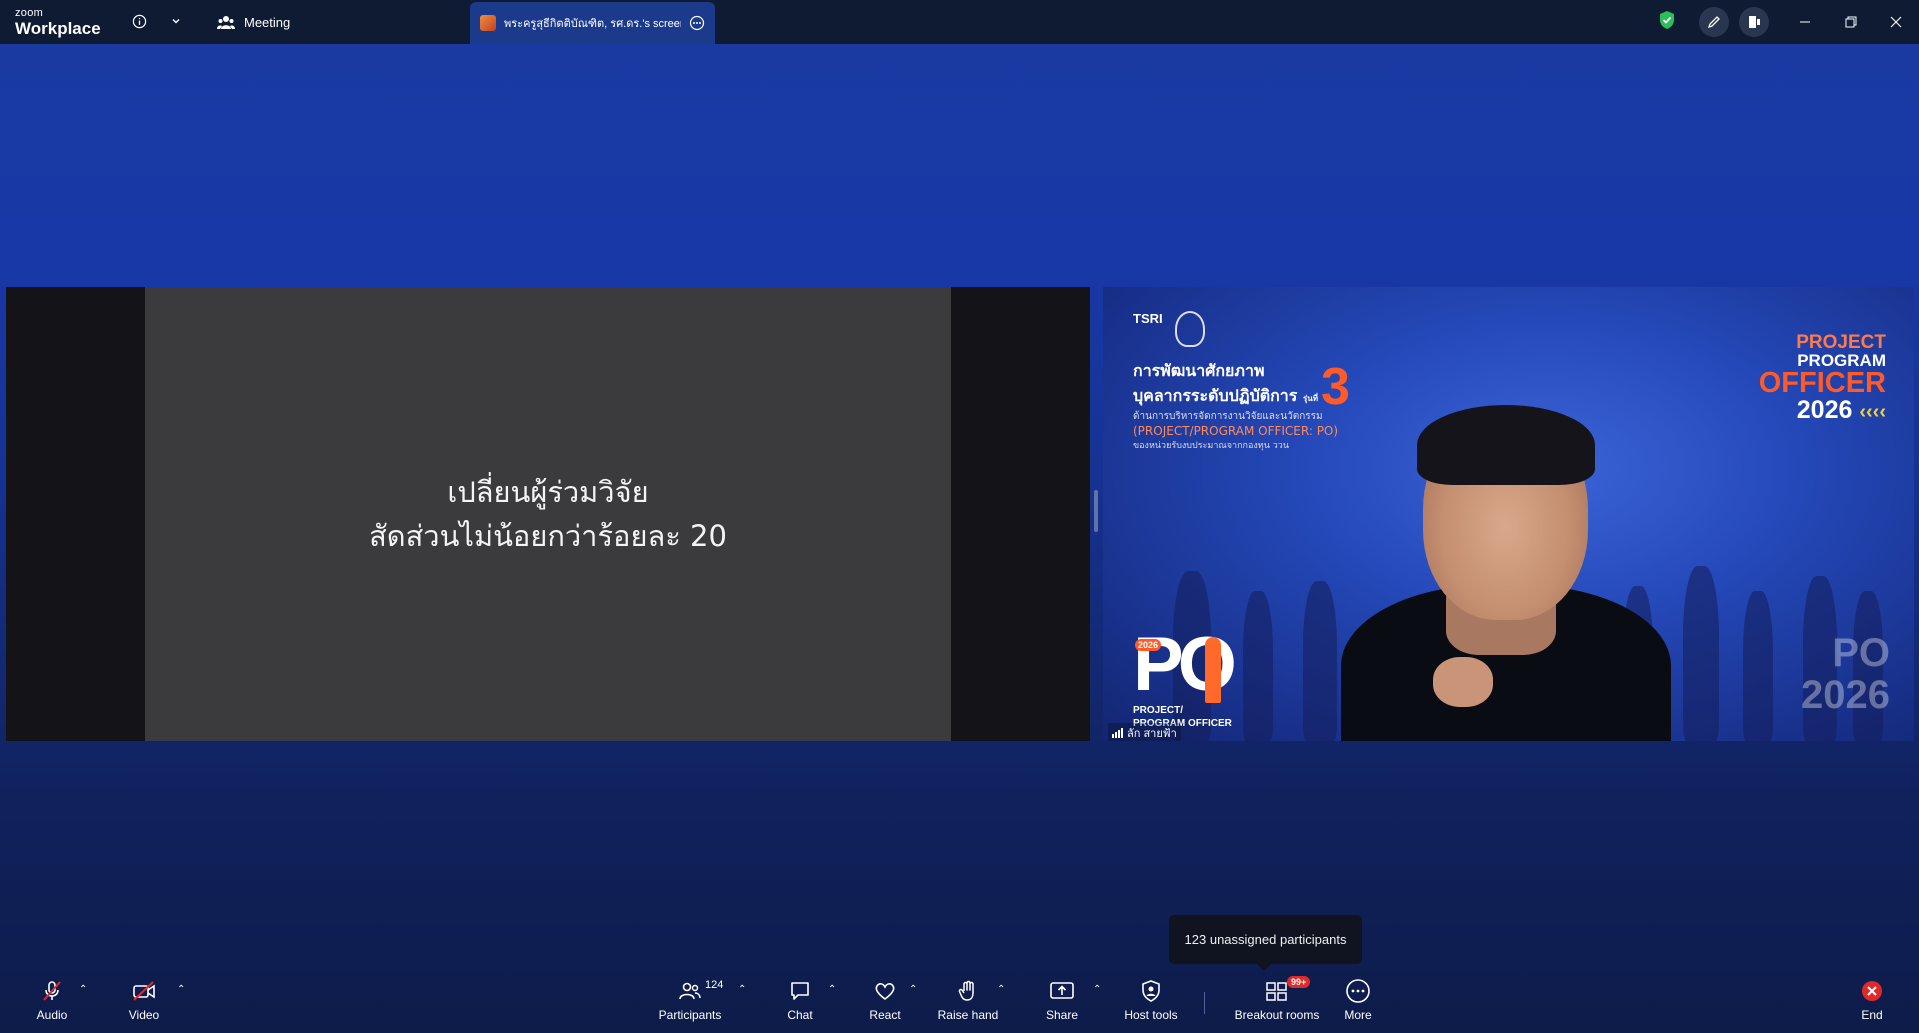 The image size is (1919, 1033). Describe the element at coordinates (1236, 431) in the screenshot. I see `banner-line-4: (PROJECT/PROGRAM OFFICER: PO)` at that location.